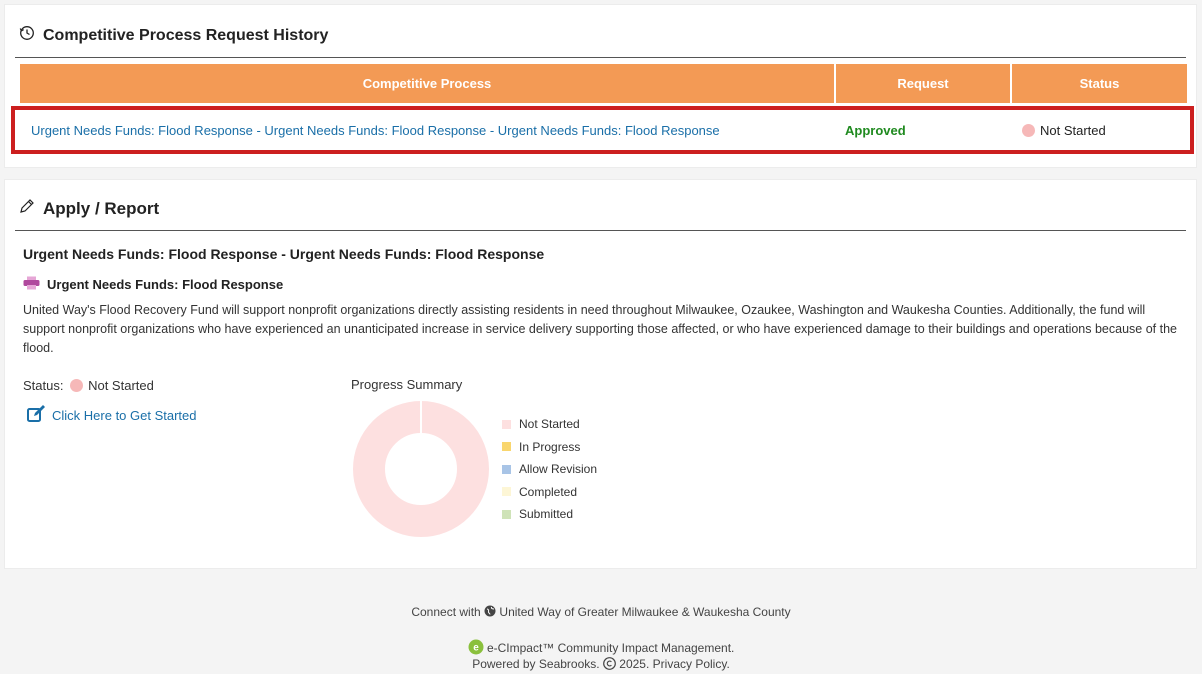 This screenshot has width=1202, height=674. Describe the element at coordinates (924, 83) in the screenshot. I see `column-header-request: Request` at that location.